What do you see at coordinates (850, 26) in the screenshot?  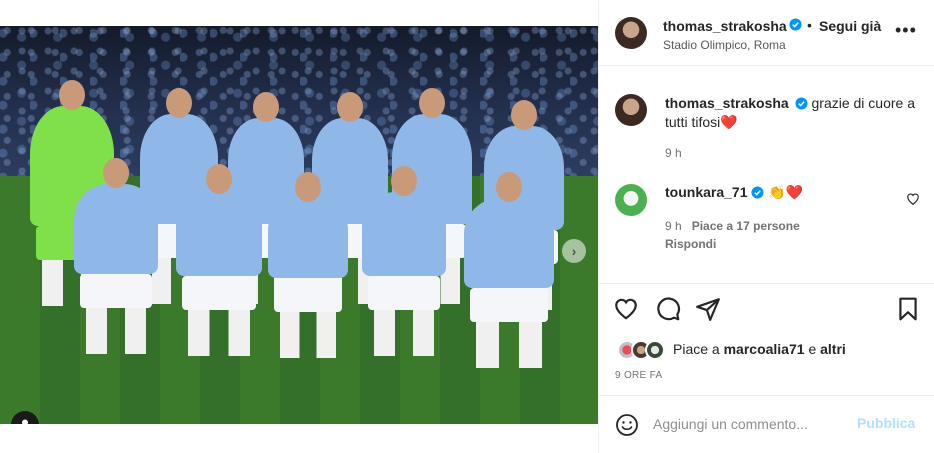 I see `following-button: Segui già` at bounding box center [850, 26].